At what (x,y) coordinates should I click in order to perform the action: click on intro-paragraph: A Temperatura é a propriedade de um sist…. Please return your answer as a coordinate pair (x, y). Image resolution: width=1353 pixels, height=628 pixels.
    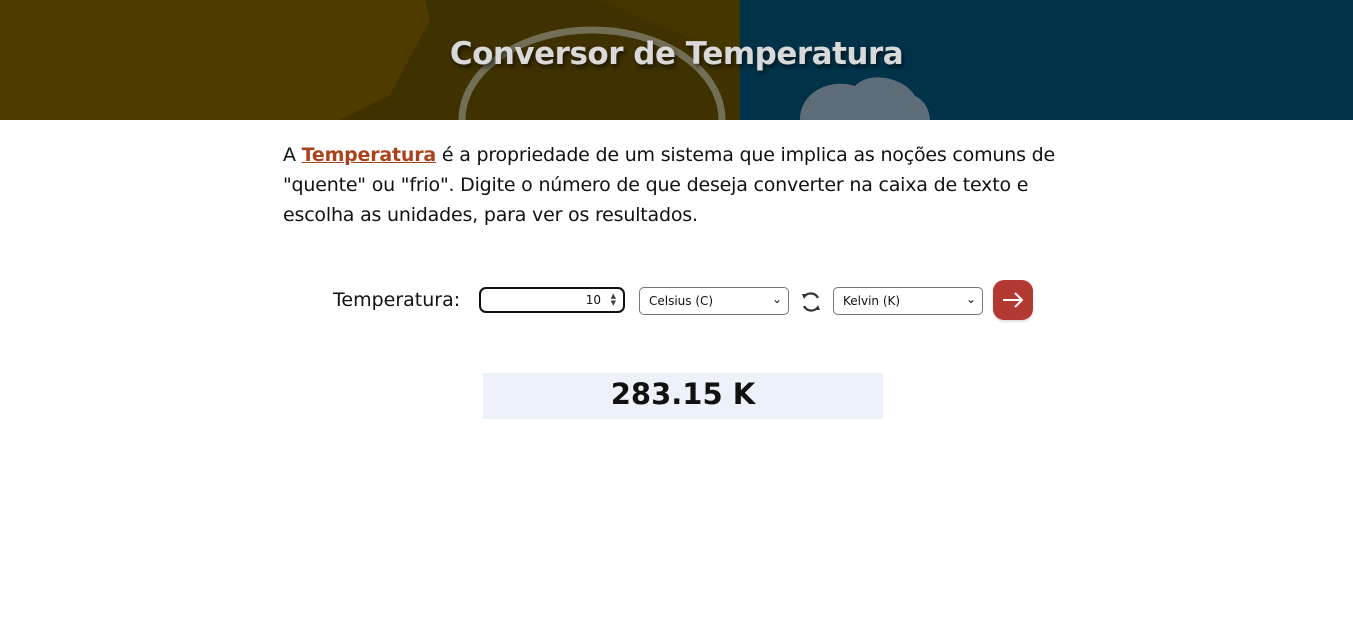
    Looking at the image, I should click on (683, 185).